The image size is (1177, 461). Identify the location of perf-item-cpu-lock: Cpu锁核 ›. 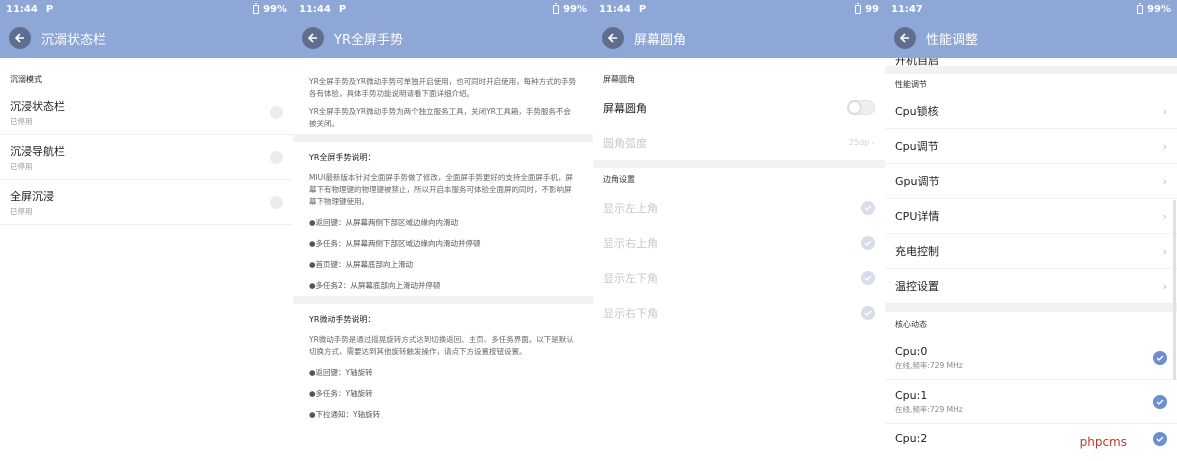
(1031, 111).